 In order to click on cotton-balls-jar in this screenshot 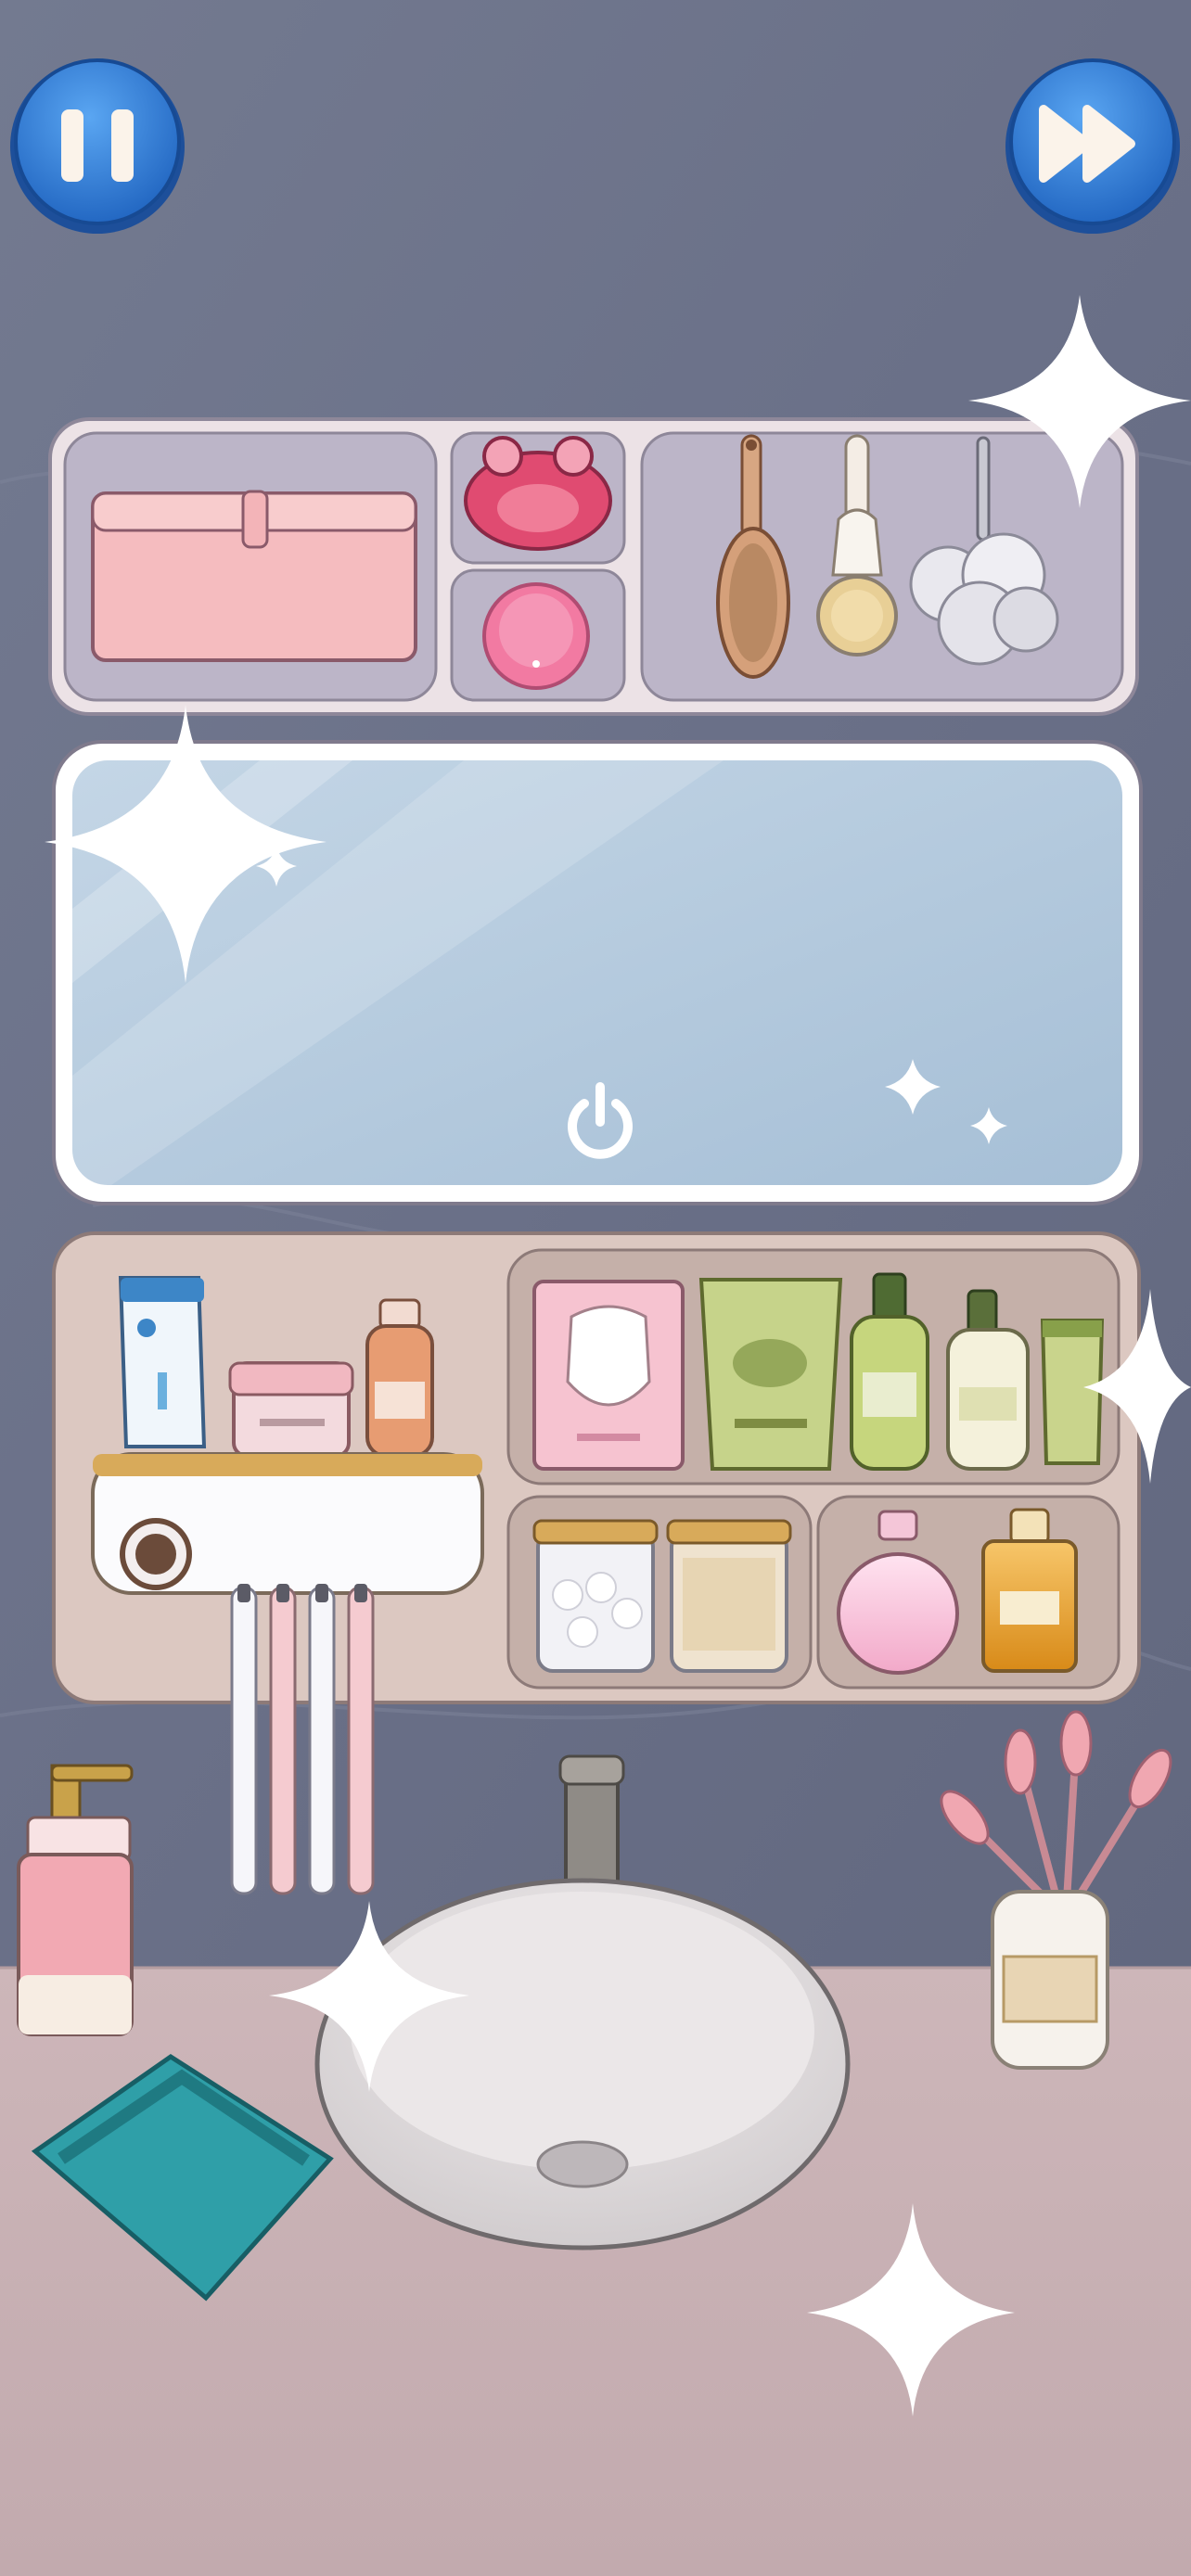, I will do `click(595, 1596)`.